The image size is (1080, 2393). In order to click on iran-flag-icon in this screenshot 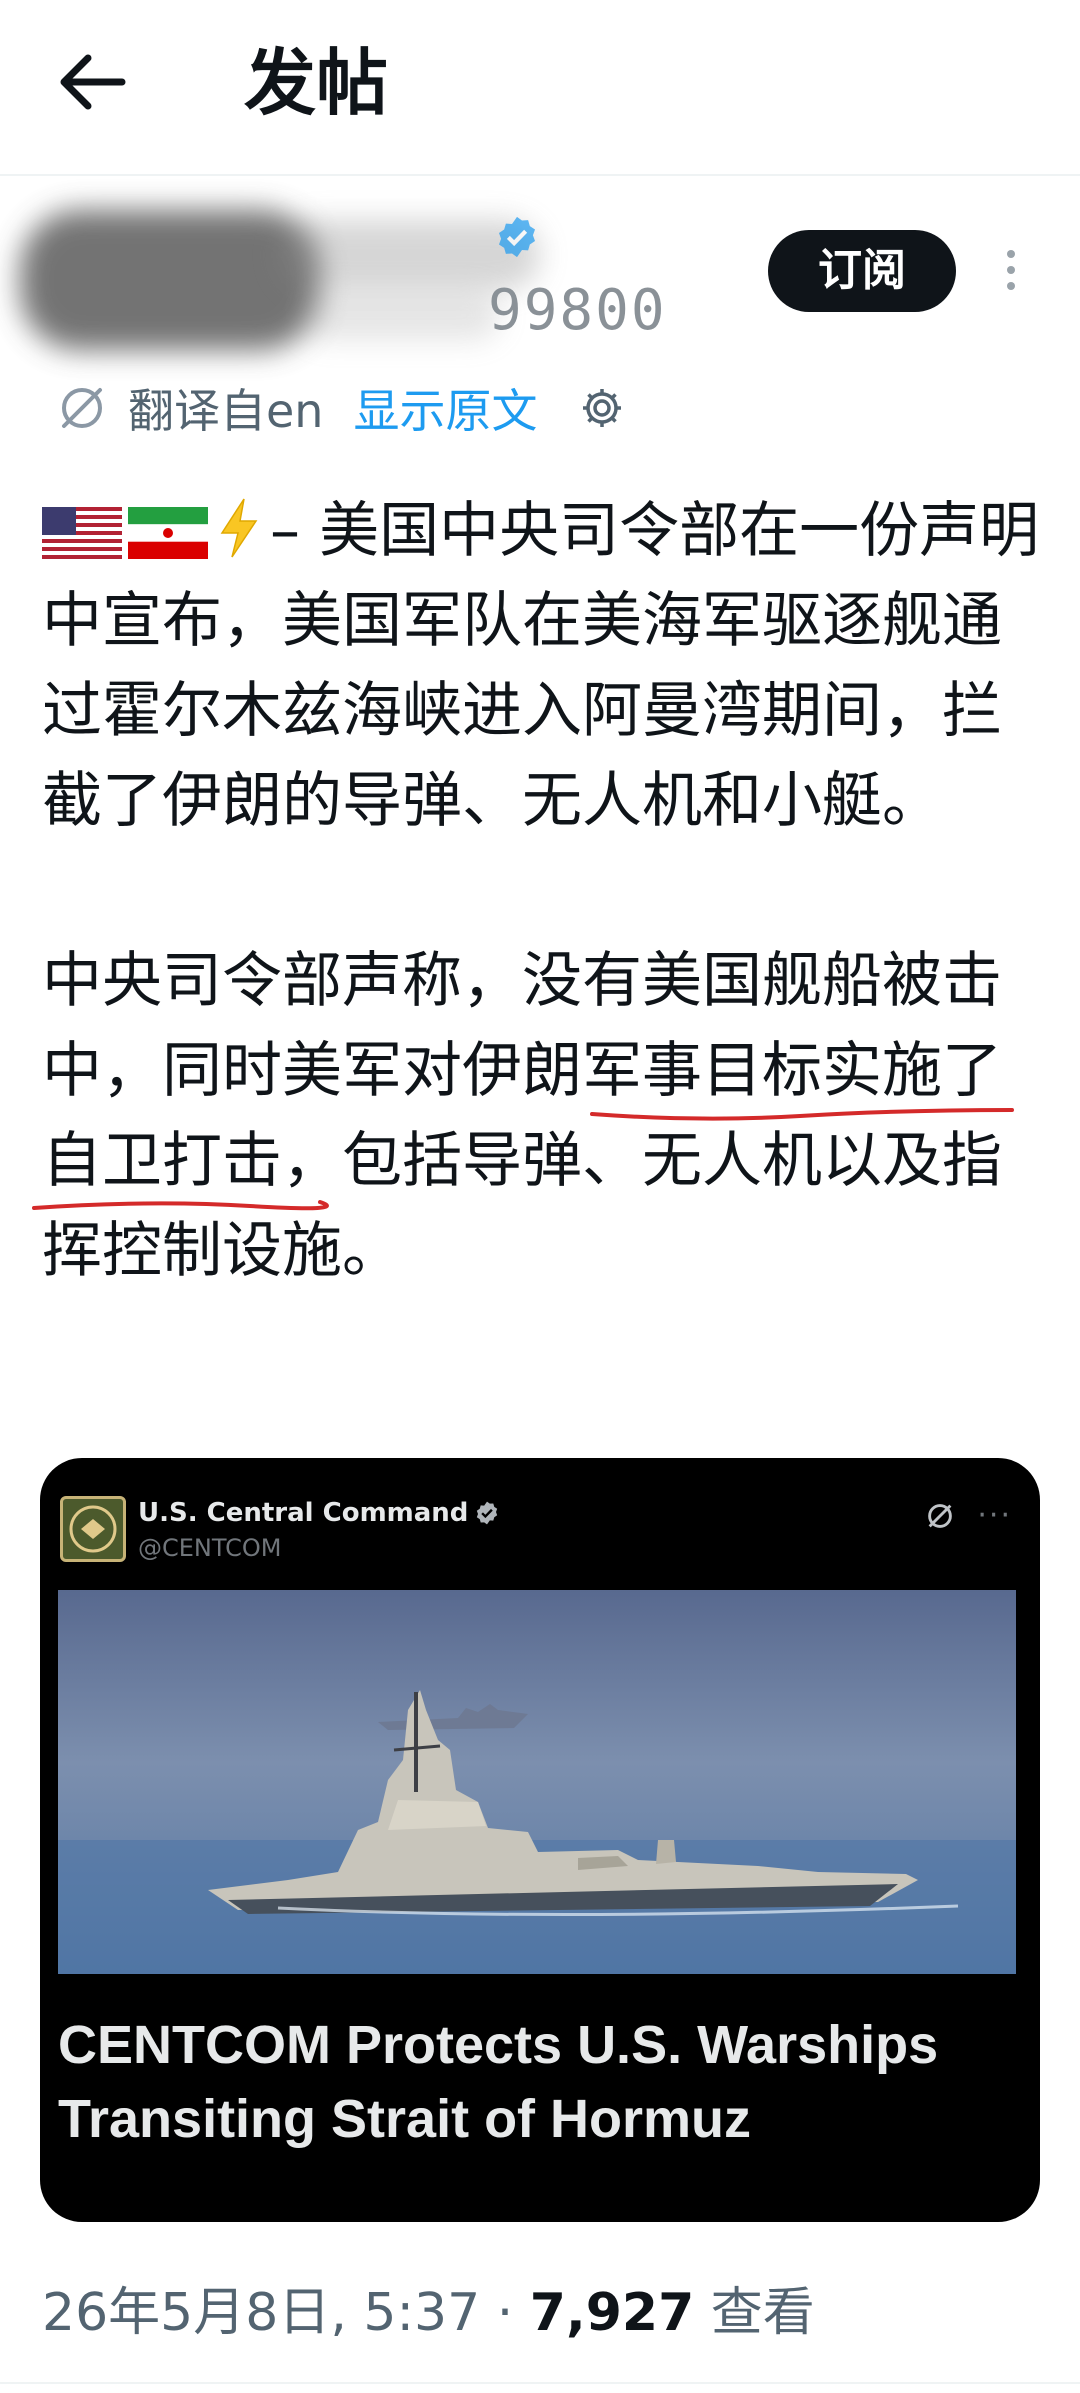, I will do `click(168, 533)`.